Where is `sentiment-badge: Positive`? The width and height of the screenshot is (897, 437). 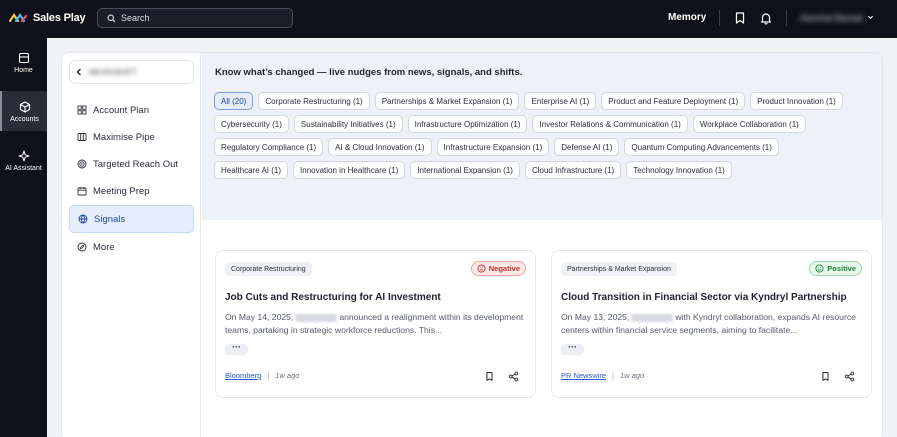
sentiment-badge: Positive is located at coordinates (835, 268).